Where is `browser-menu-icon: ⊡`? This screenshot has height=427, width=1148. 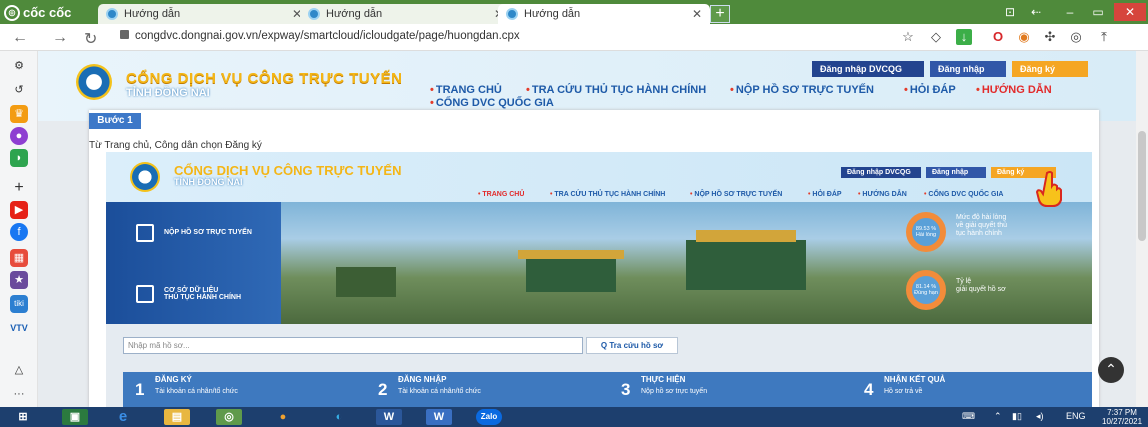
browser-menu-icon: ⊡ is located at coordinates (1010, 12).